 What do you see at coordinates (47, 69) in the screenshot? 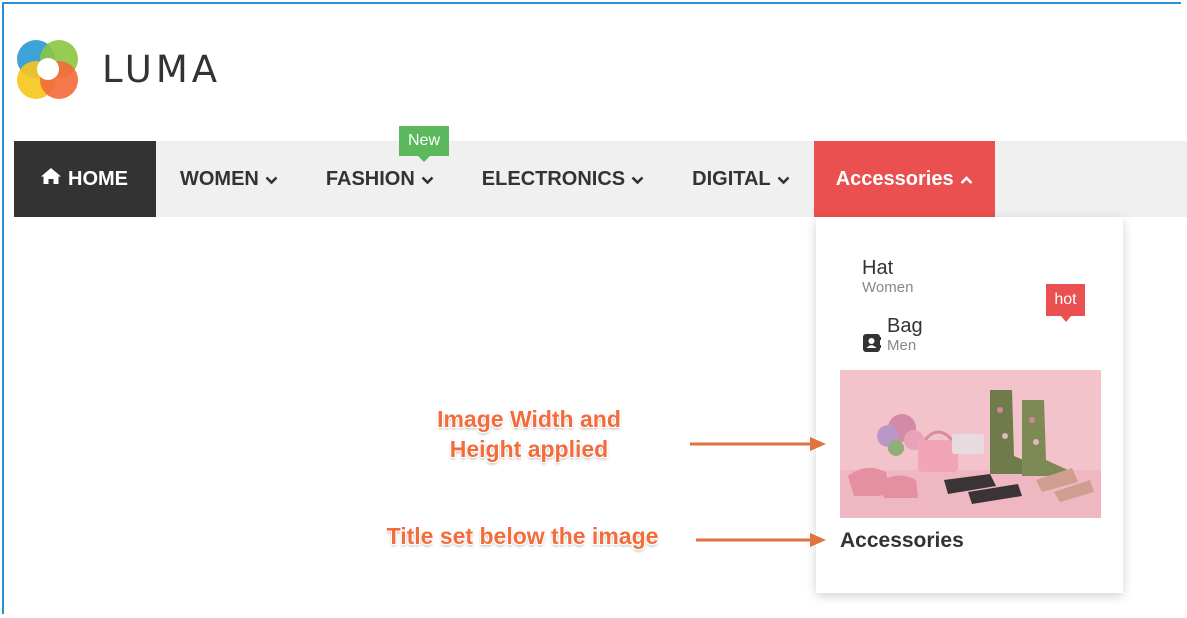
I see `luma-logo-icon` at bounding box center [47, 69].